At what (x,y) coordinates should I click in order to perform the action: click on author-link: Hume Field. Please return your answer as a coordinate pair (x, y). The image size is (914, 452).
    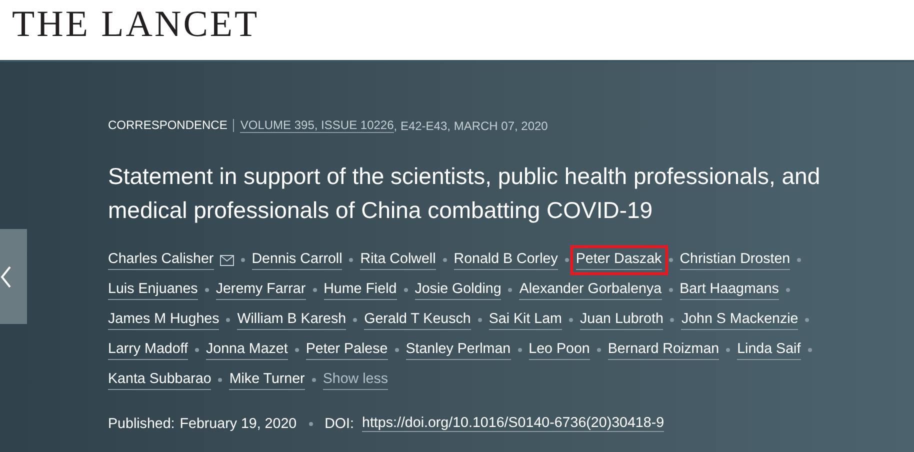
    Looking at the image, I should click on (360, 290).